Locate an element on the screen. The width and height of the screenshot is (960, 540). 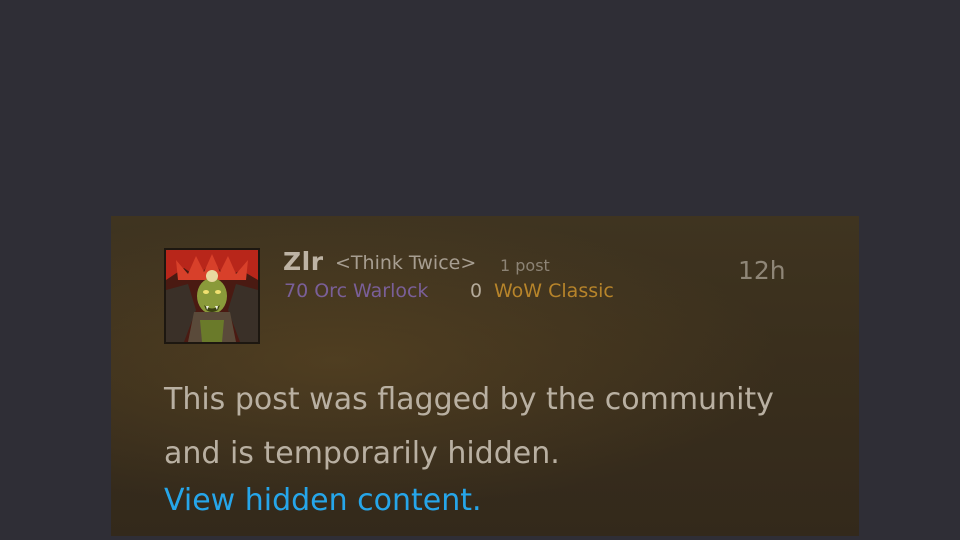
achievement-points: 0 is located at coordinates (476, 291).